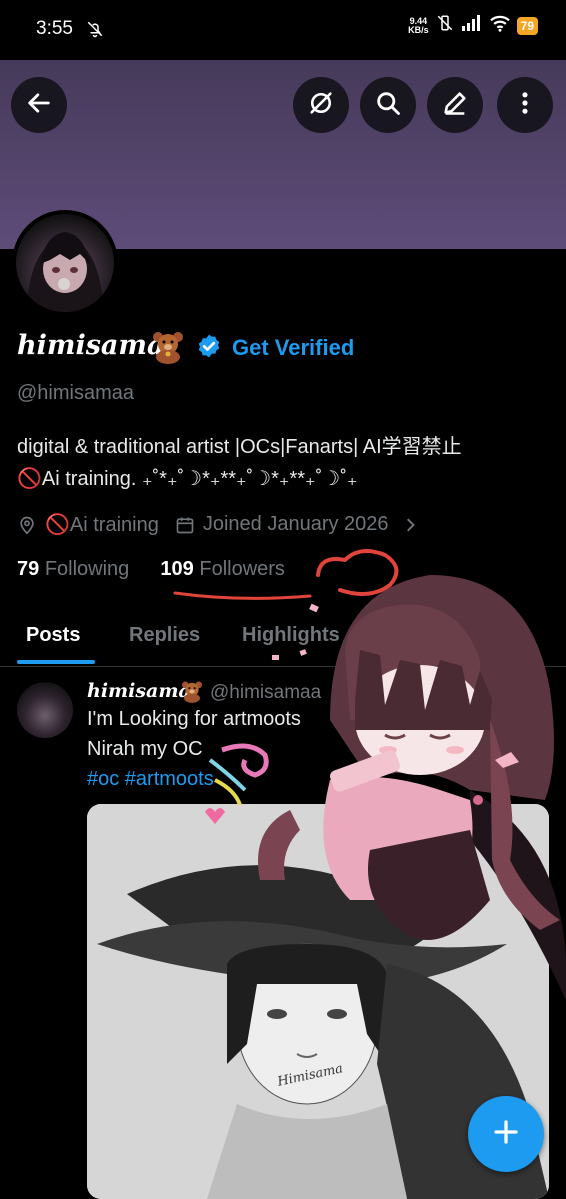 The width and height of the screenshot is (566, 1199). I want to click on profile-meta: 🚫Ai training Joined January 2026, so click(218, 524).